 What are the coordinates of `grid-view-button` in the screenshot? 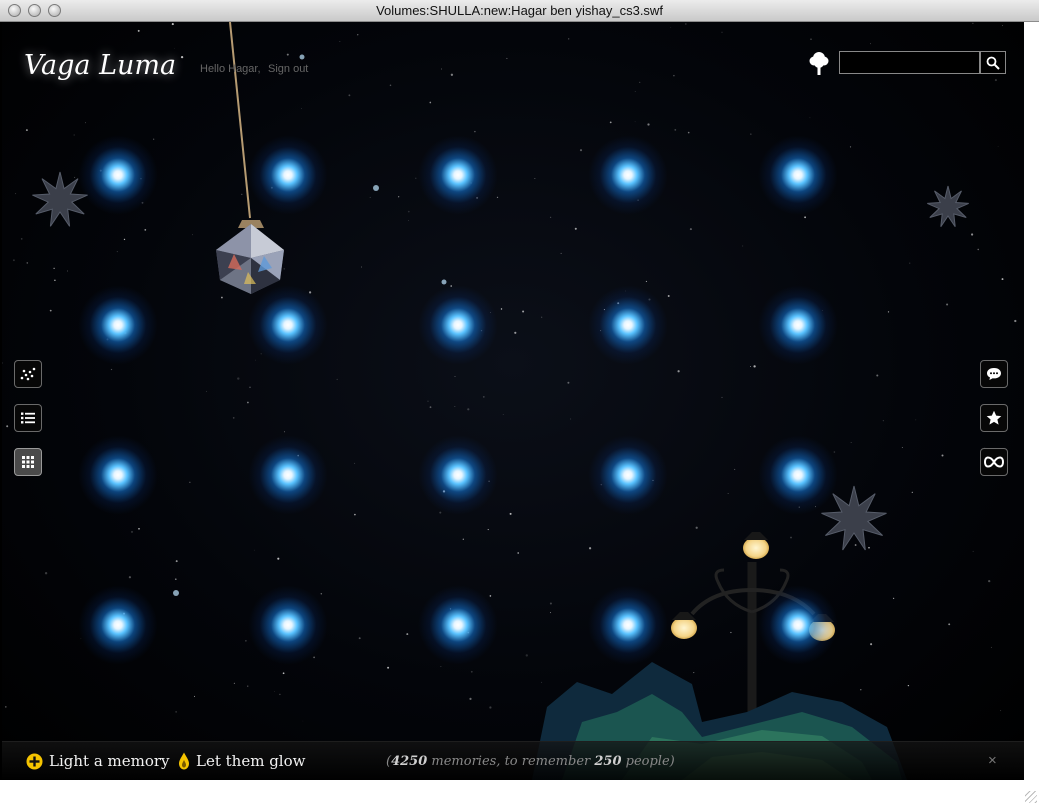 It's located at (28, 462).